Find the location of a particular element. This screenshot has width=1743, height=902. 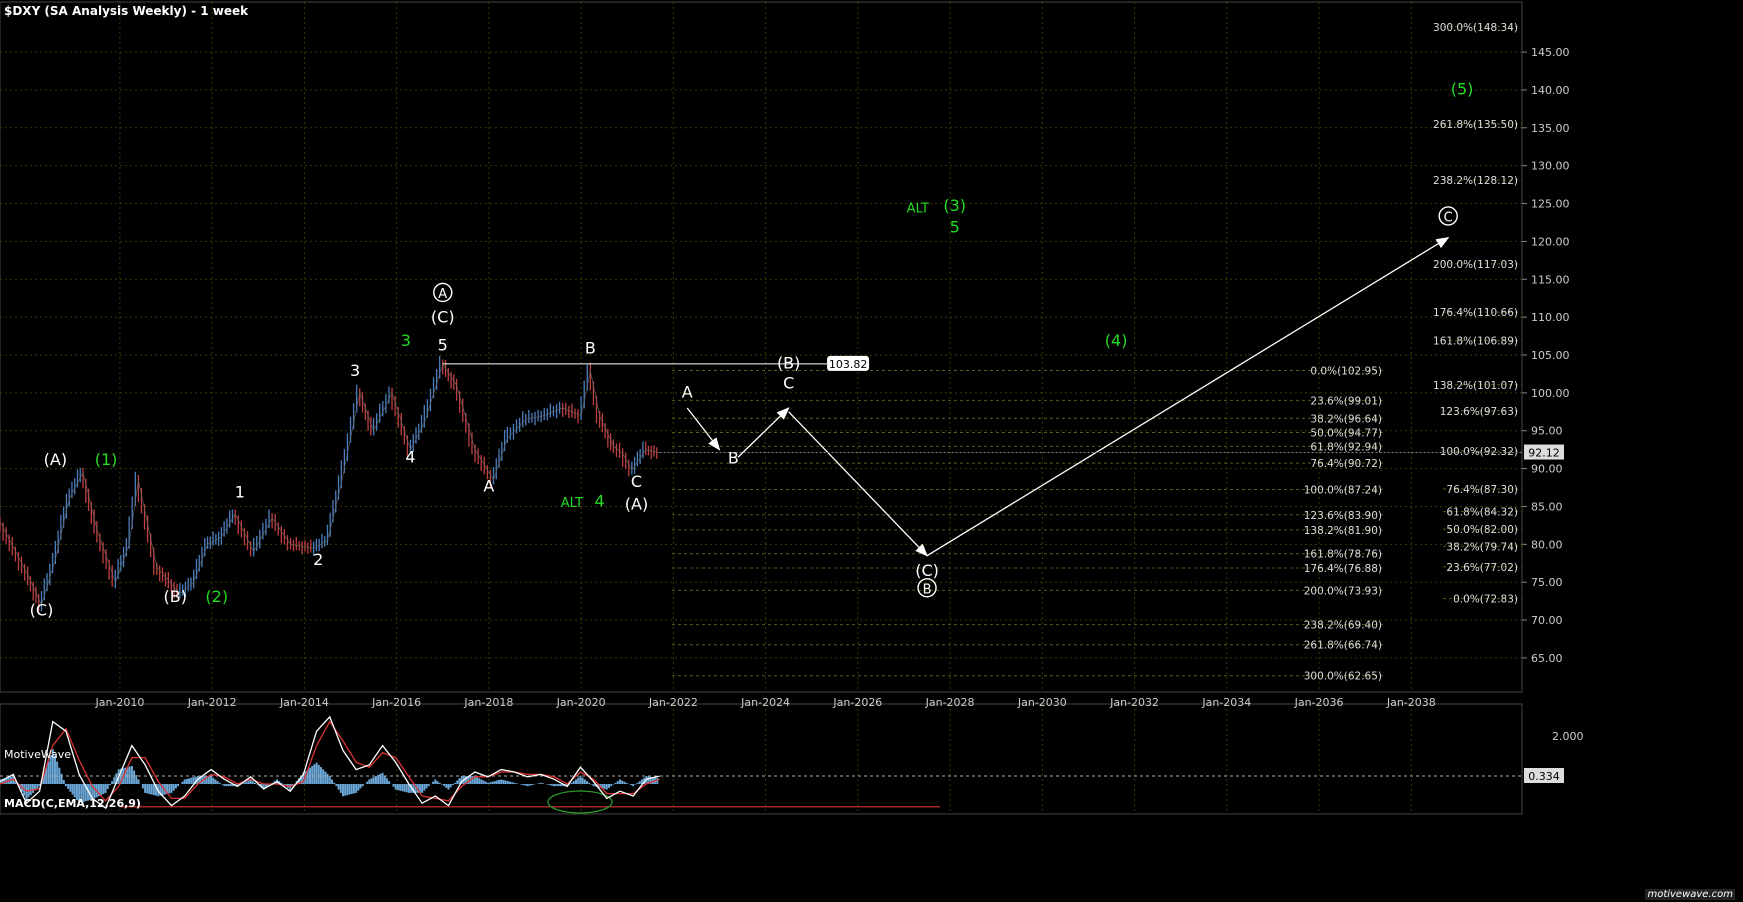

fib-right-label: 161.8%(106.89) is located at coordinates (1475, 342).